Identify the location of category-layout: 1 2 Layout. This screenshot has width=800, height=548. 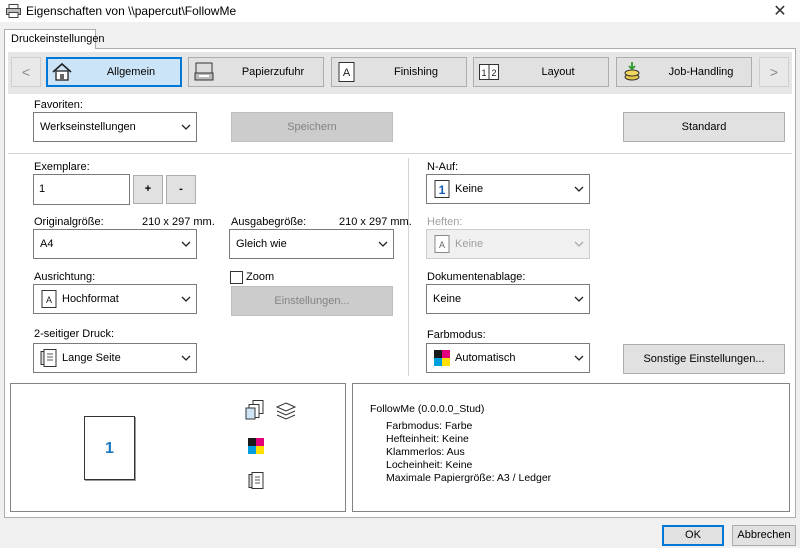
(541, 72).